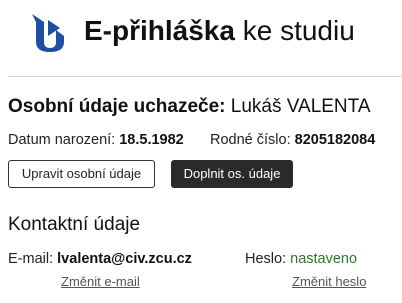 The height and width of the screenshot is (303, 402). I want to click on header-divider, so click(205, 76).